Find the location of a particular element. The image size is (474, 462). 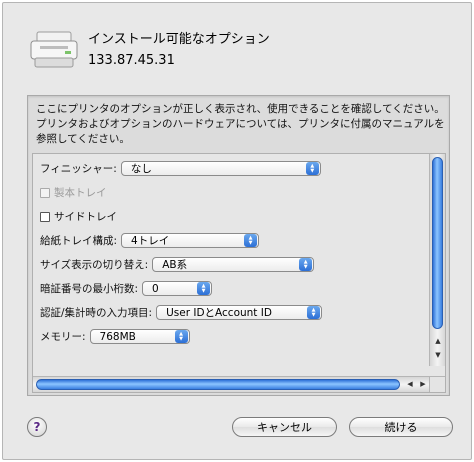

booklet-tray-row: 製本トレイ is located at coordinates (73, 192).